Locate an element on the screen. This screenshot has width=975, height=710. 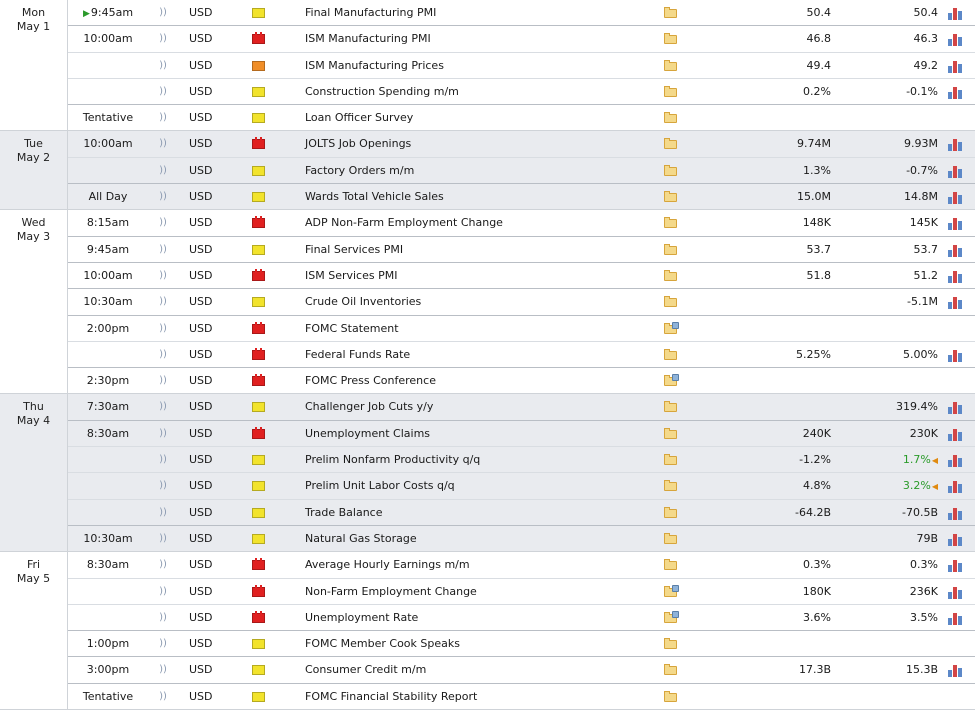
event-row: 1:00pm)) USD FOMC Member Cook Speaks is located at coordinates (521, 644).